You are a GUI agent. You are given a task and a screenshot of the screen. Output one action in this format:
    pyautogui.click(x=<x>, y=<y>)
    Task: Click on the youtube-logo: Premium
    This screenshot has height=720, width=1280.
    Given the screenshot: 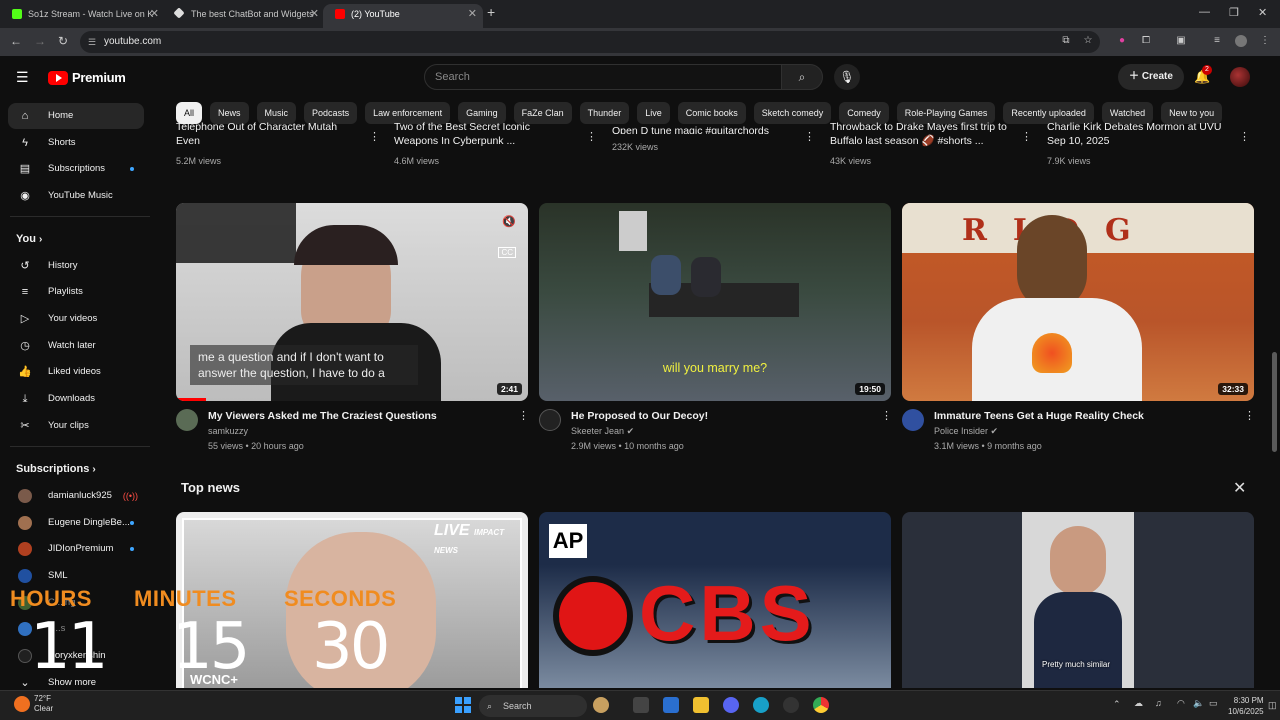 What is the action you would take?
    pyautogui.click(x=87, y=77)
    